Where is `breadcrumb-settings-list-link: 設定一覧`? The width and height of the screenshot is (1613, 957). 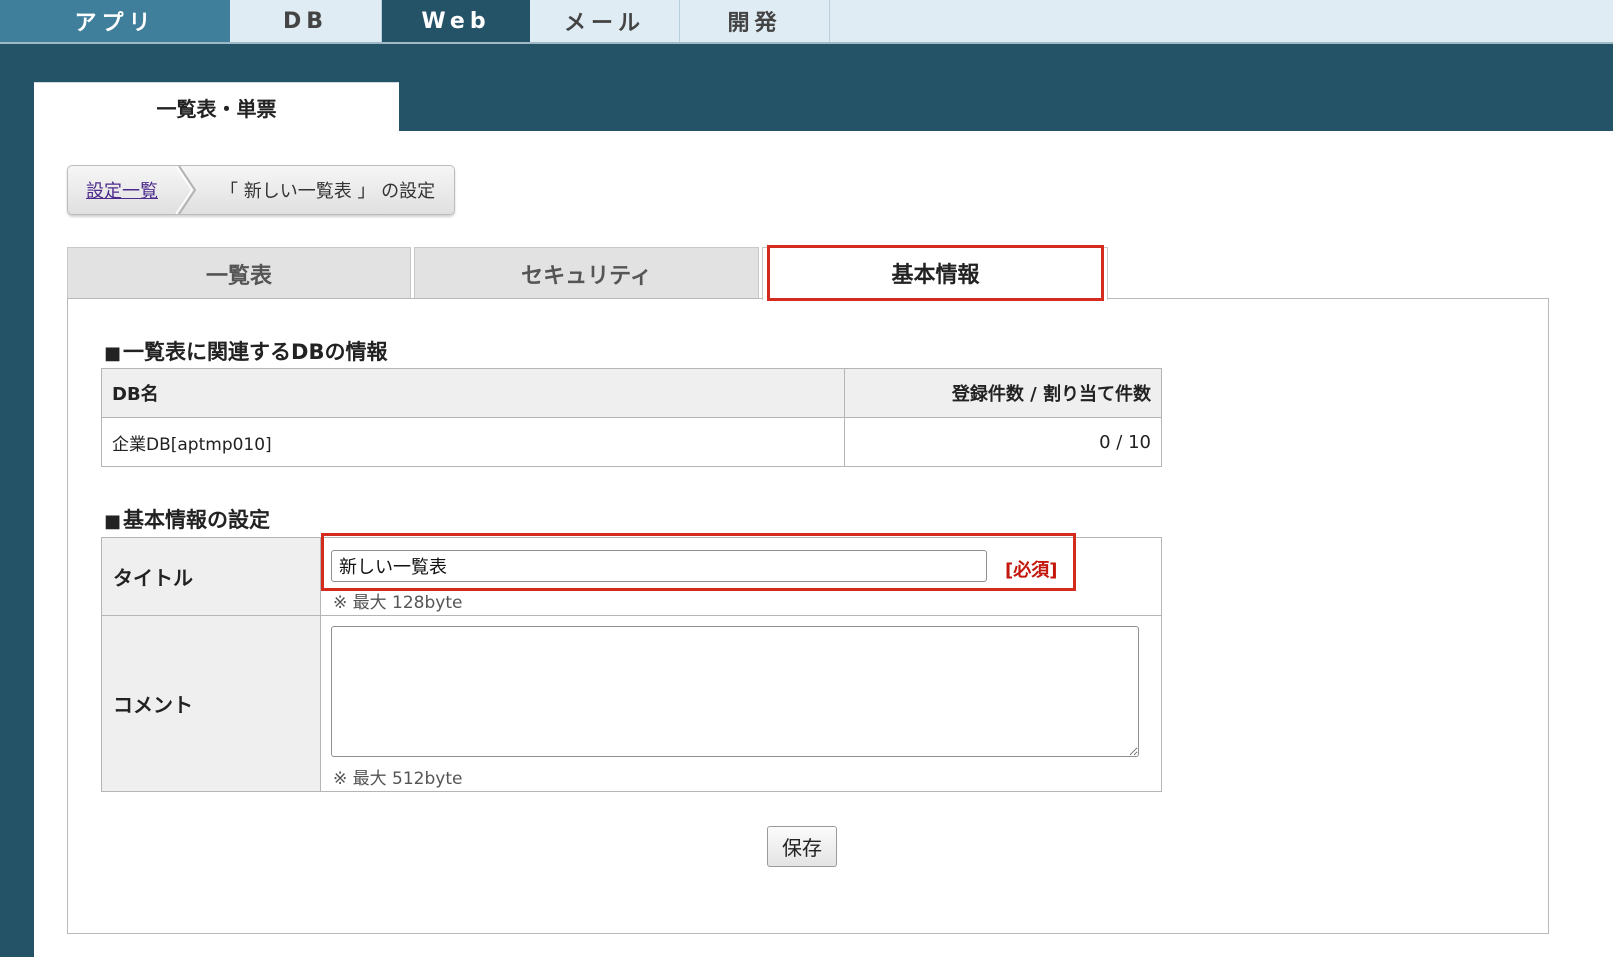 breadcrumb-settings-list-link: 設定一覧 is located at coordinates (127, 190).